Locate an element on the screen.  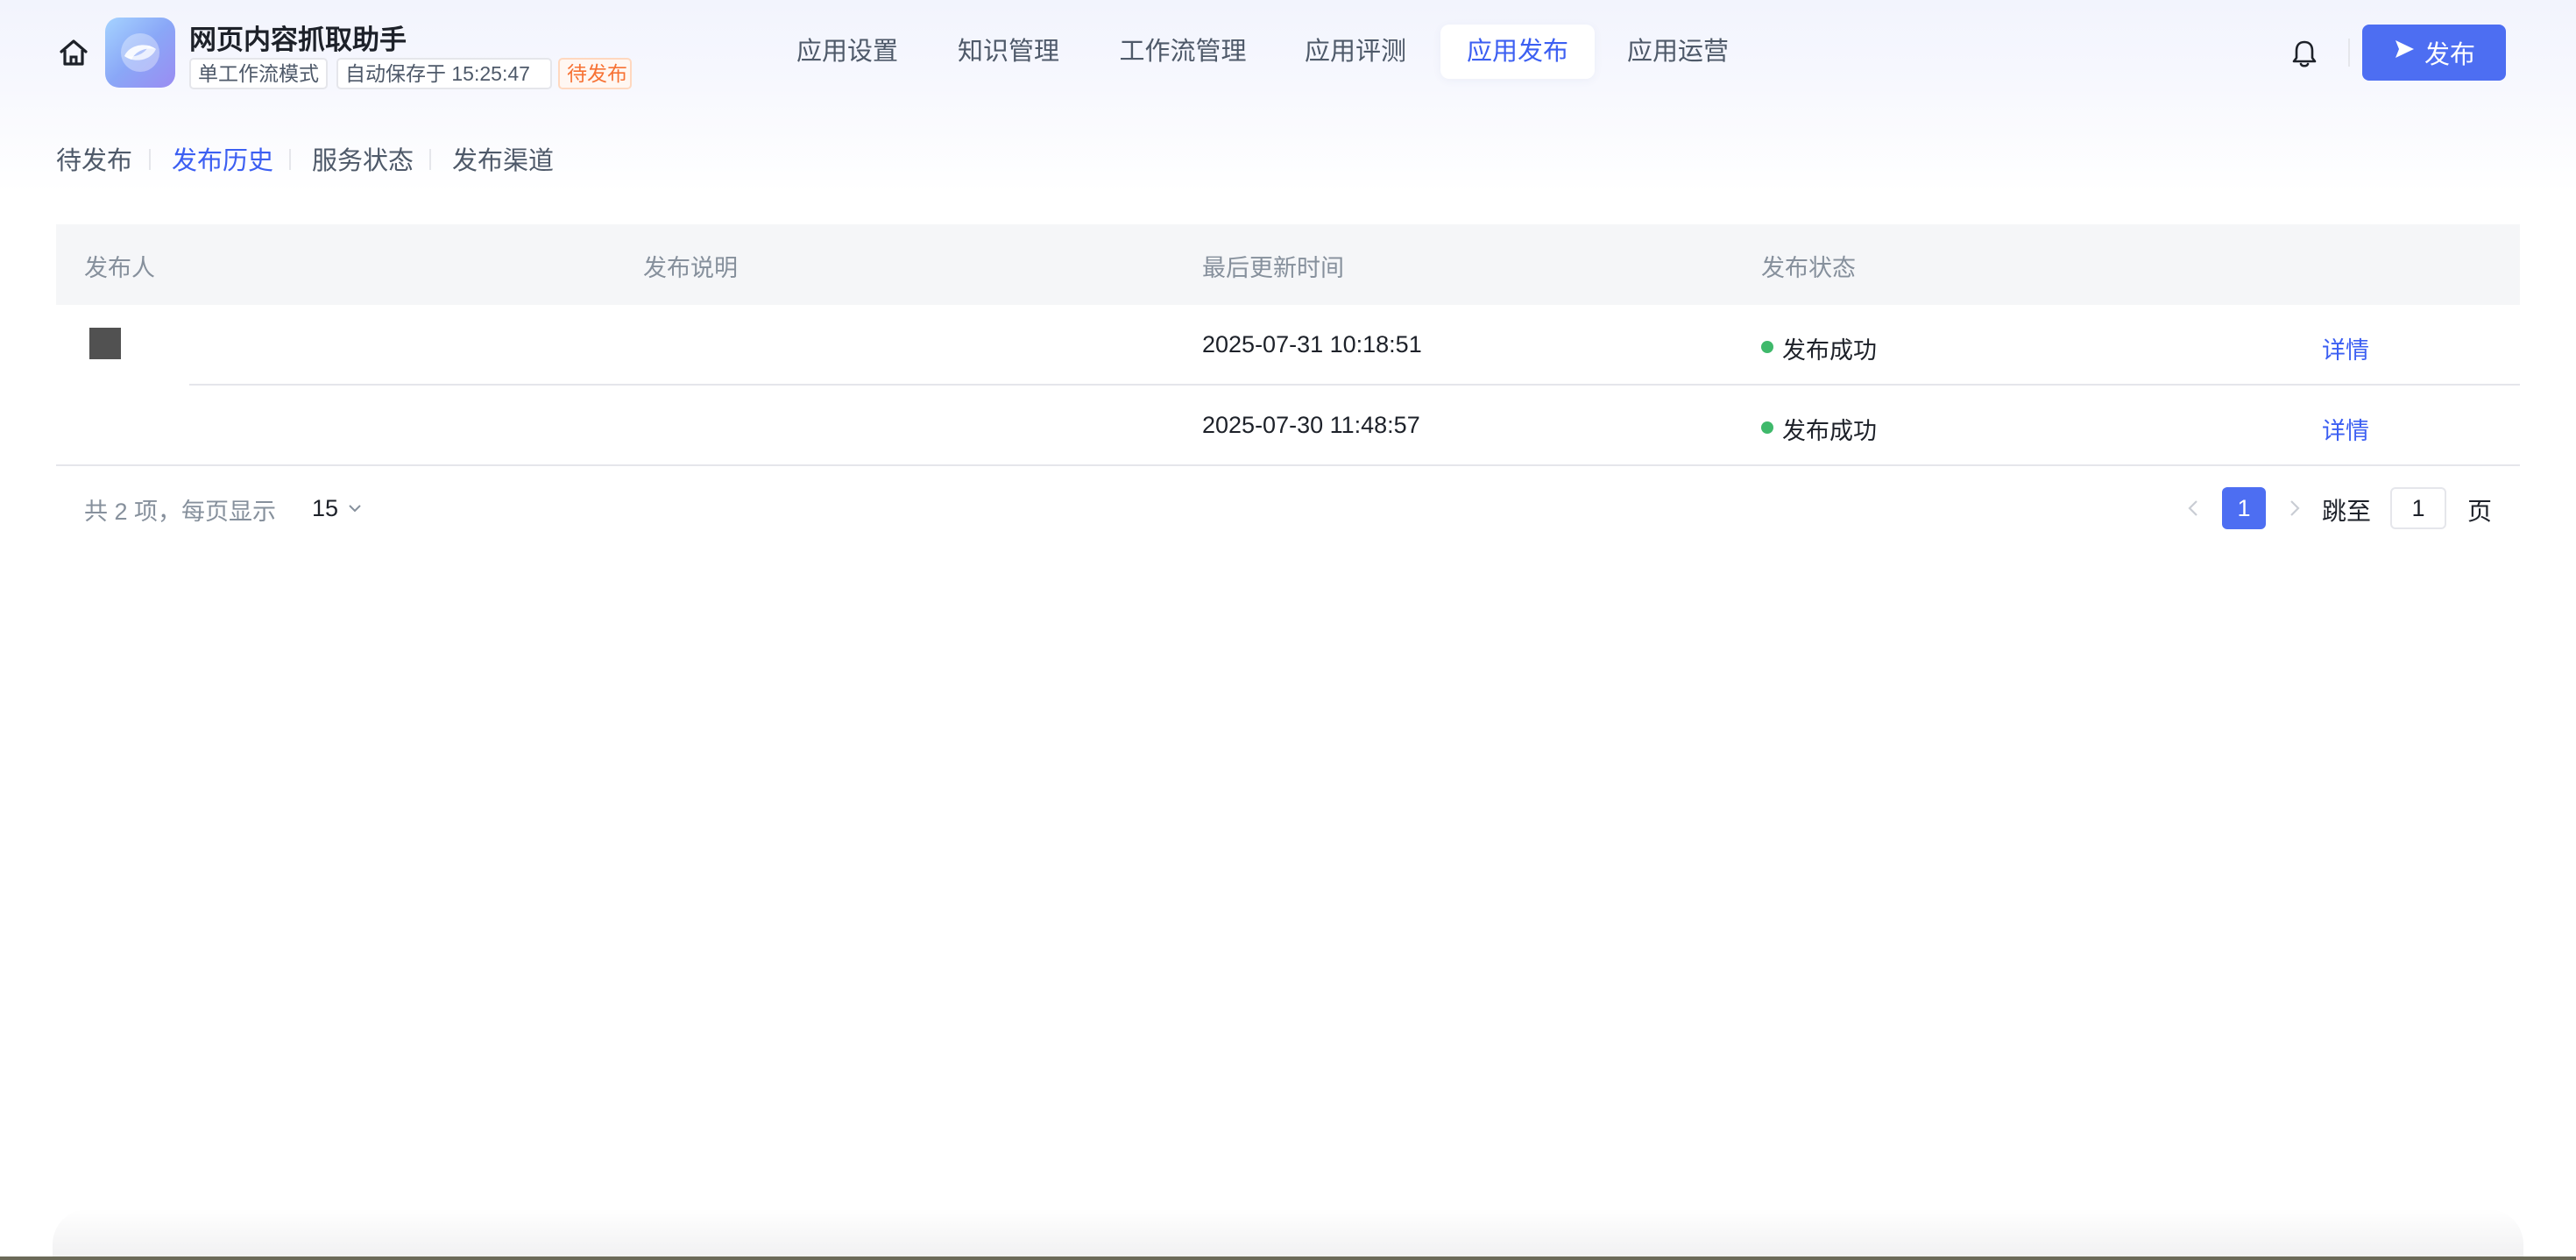
tab-knowledge: 知识管理 is located at coordinates (1008, 52).